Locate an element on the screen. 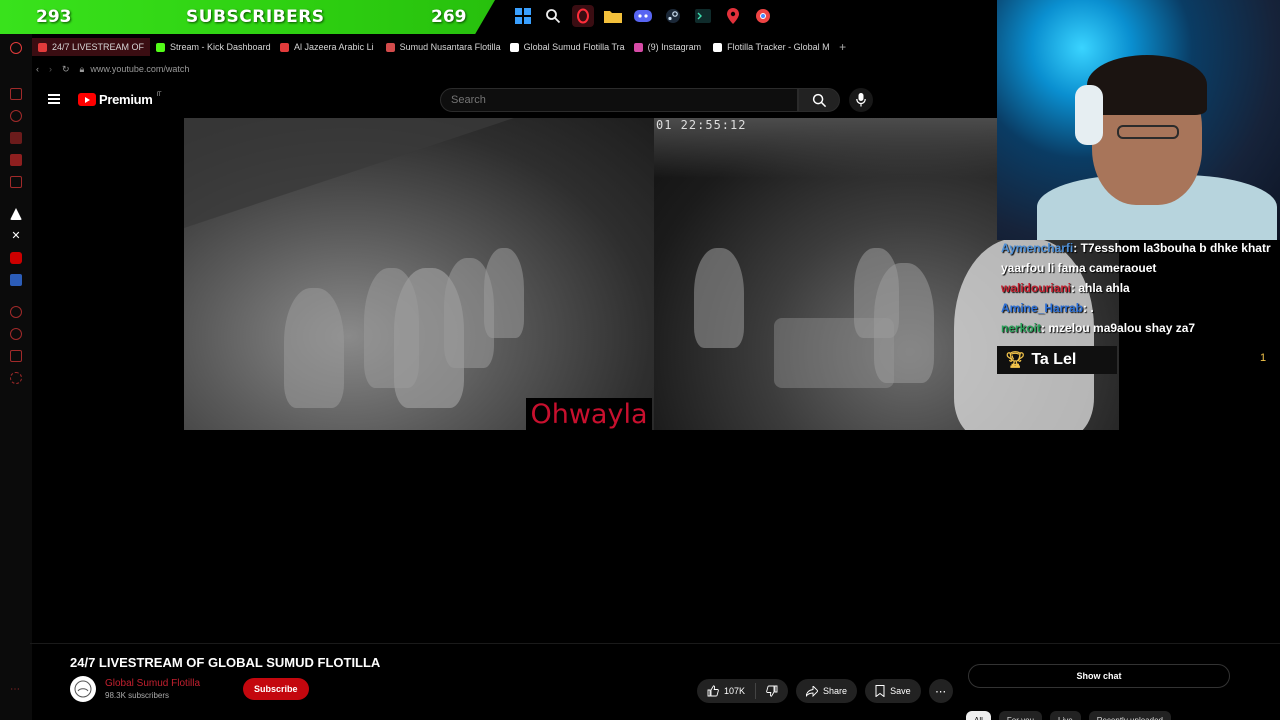  browser-tab: Sumud Nusantara Flotilla is located at coordinates (442, 47).